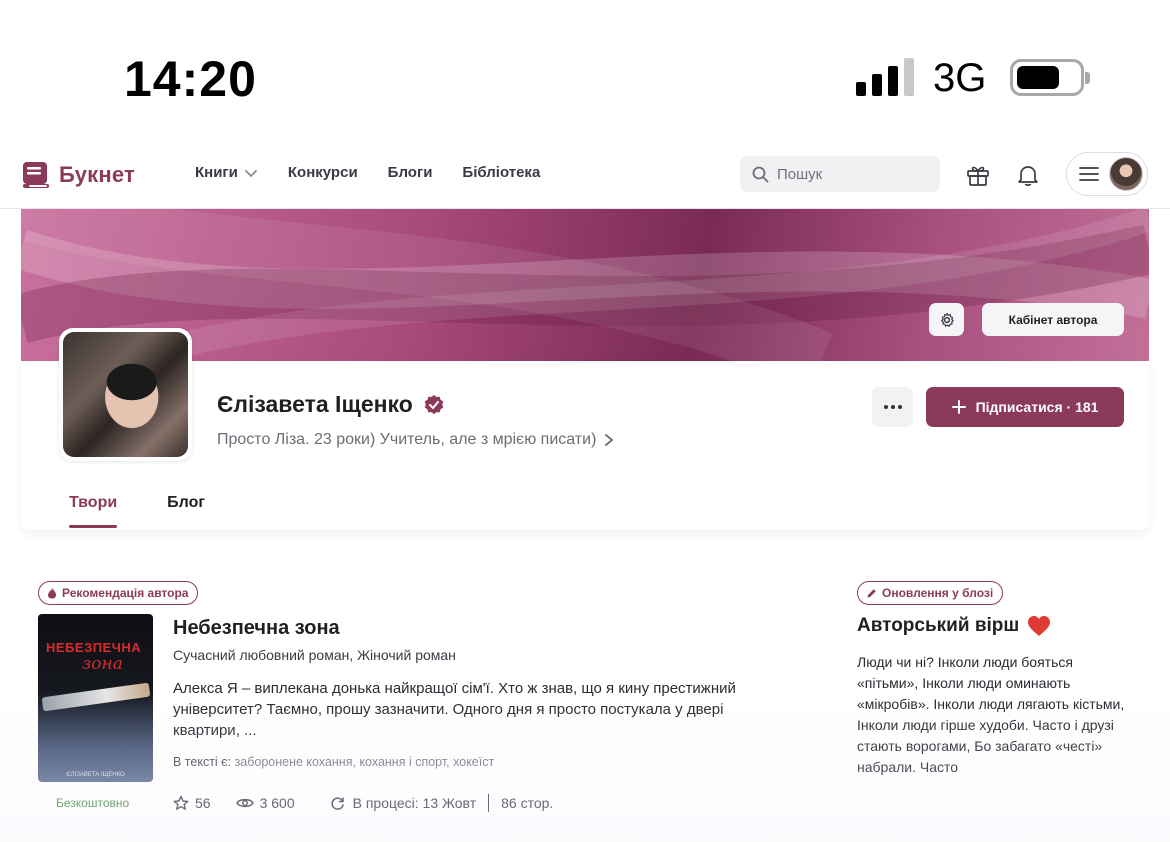 The height and width of the screenshot is (842, 1170). What do you see at coordinates (323, 172) in the screenshot?
I see `nav-contests: Конкурси` at bounding box center [323, 172].